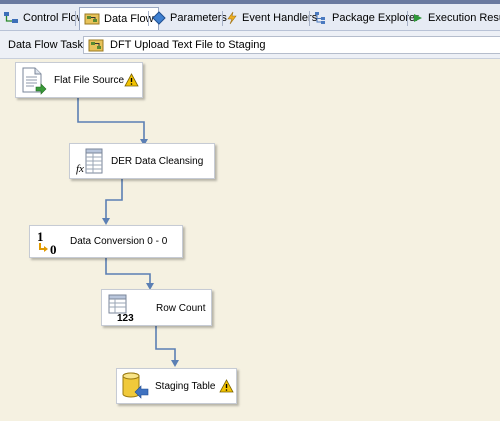 The width and height of the screenshot is (500, 421). What do you see at coordinates (11, 17) in the screenshot?
I see `control-flow-icon` at bounding box center [11, 17].